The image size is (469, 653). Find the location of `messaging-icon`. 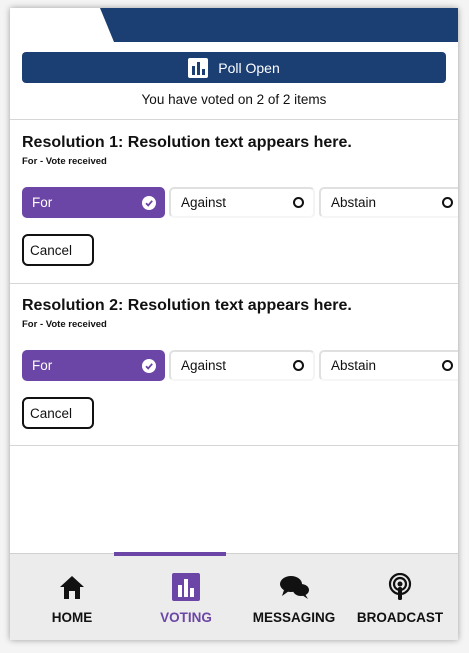

messaging-icon is located at coordinates (294, 587).